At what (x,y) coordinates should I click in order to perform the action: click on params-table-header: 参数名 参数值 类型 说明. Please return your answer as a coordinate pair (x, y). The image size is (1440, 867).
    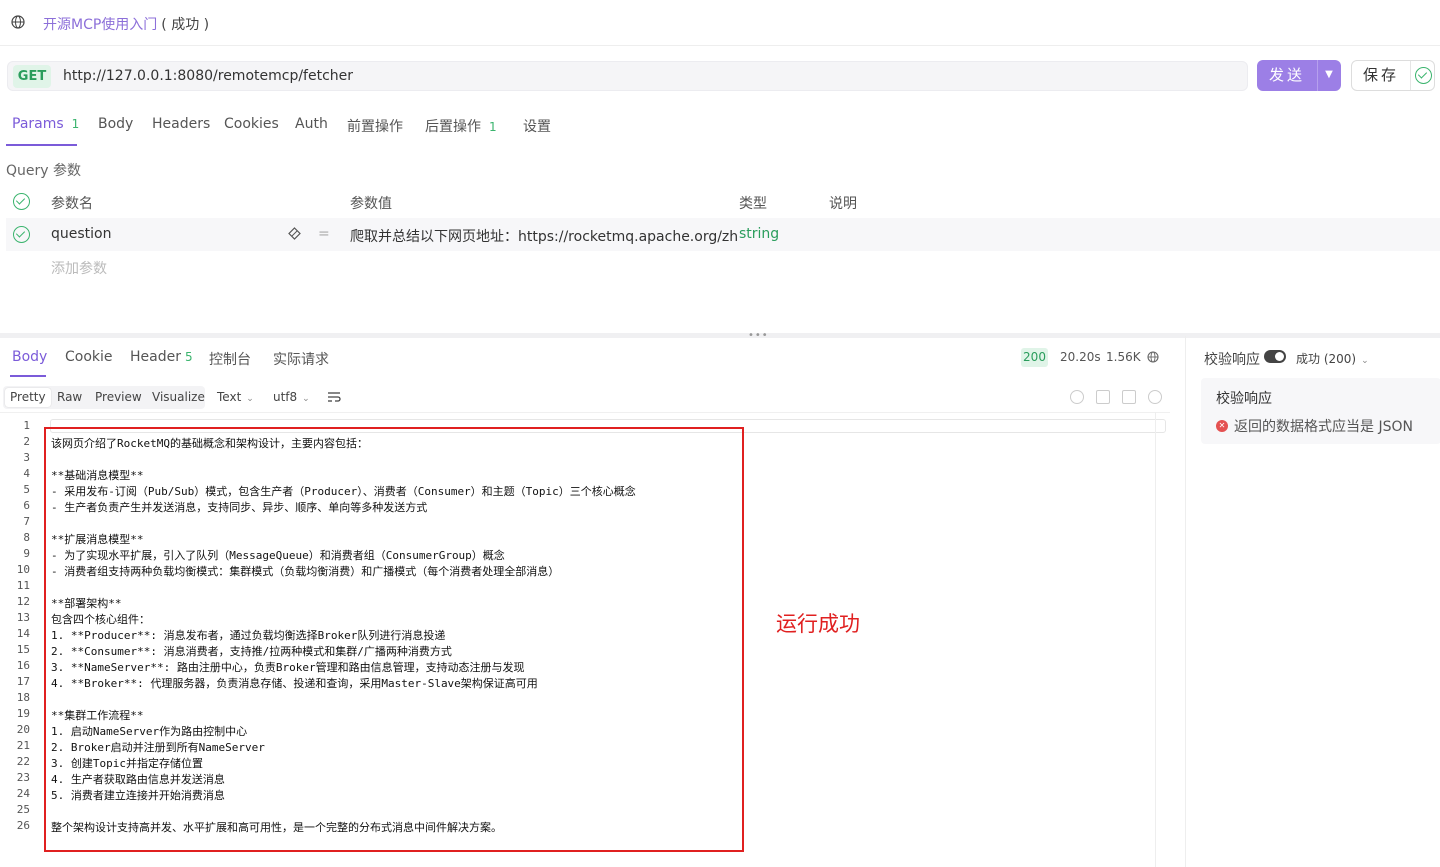
    Looking at the image, I should click on (723, 202).